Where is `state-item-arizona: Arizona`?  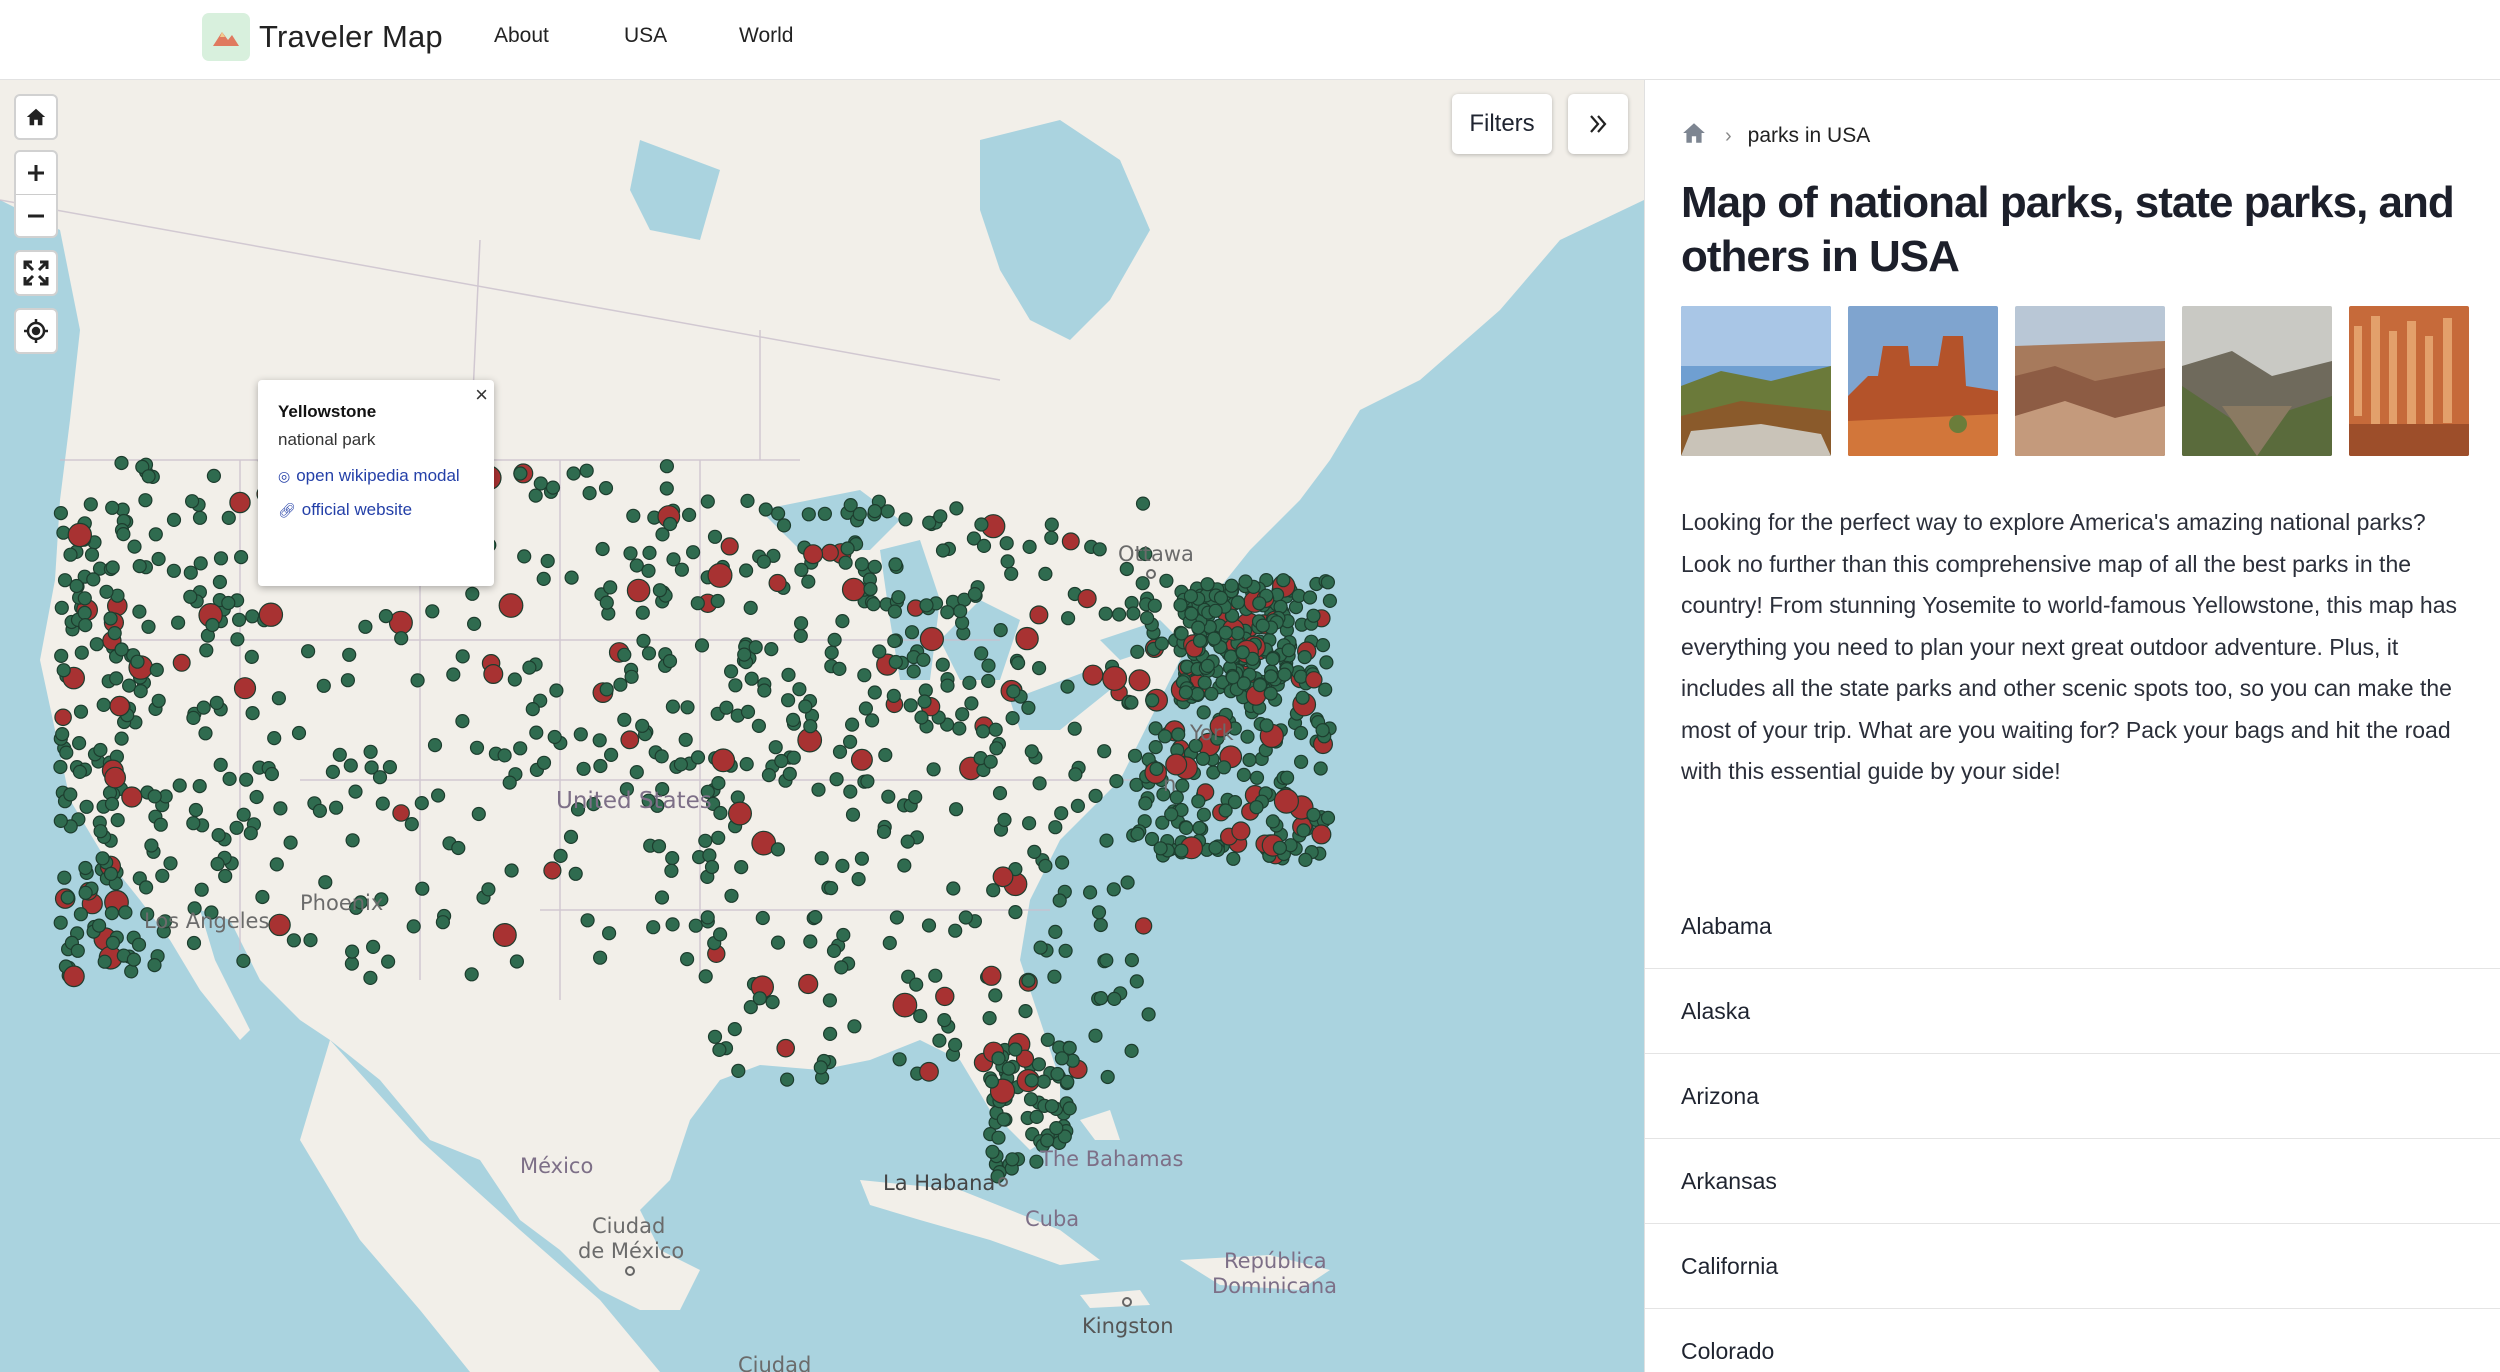
state-item-arizona: Arizona is located at coordinates (2072, 1096).